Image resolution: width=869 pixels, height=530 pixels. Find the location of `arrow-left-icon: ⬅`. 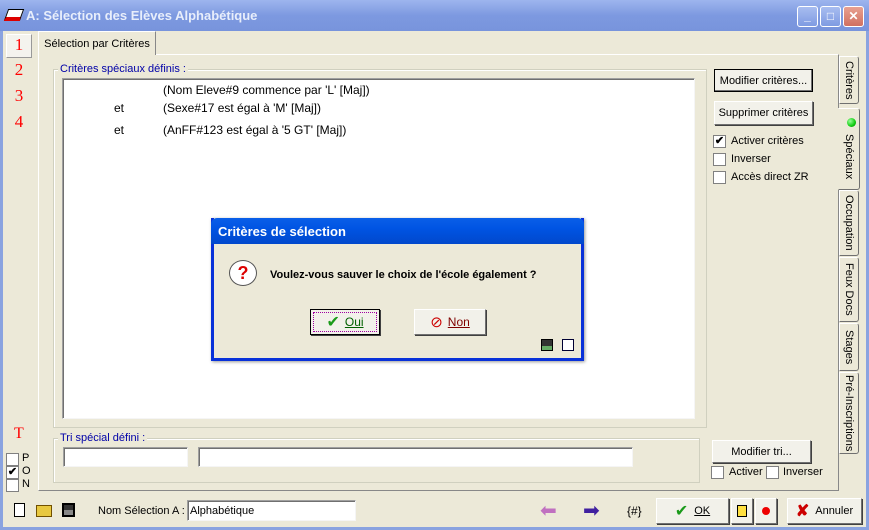

arrow-left-icon: ⬅ is located at coordinates (548, 511).